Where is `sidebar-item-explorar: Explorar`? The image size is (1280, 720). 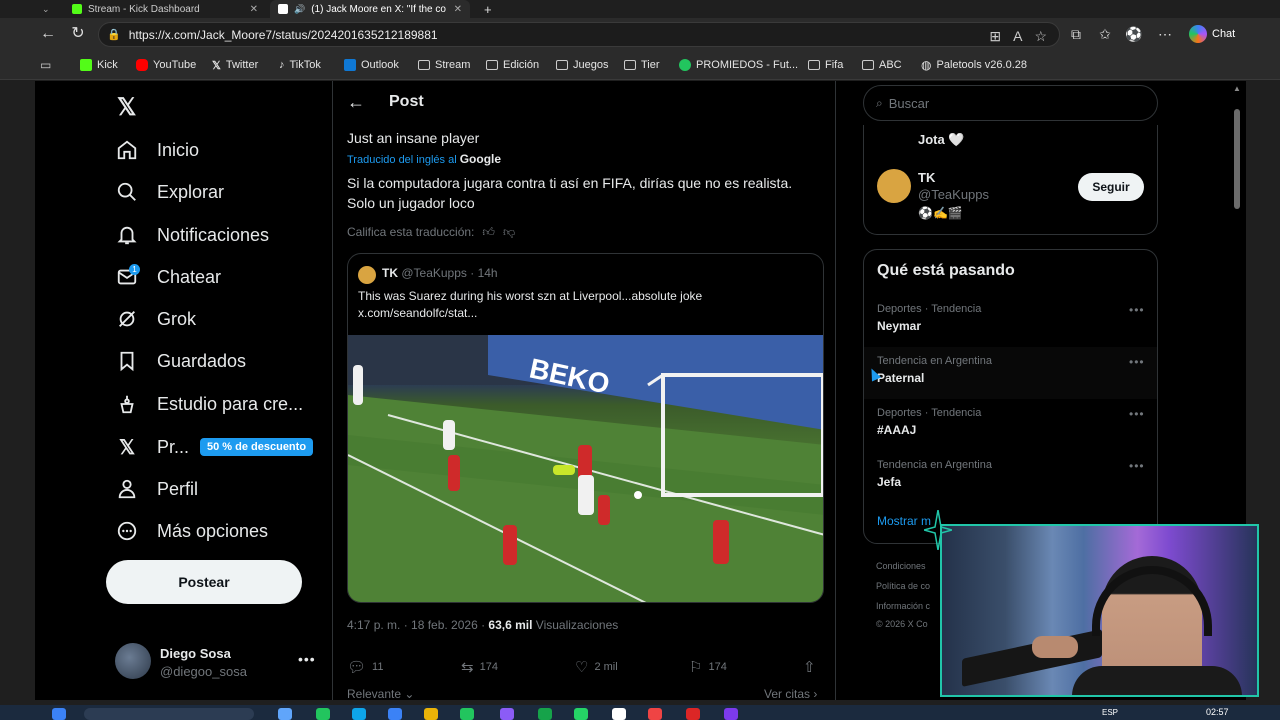
sidebar-item-explorar: Explorar is located at coordinates (169, 192).